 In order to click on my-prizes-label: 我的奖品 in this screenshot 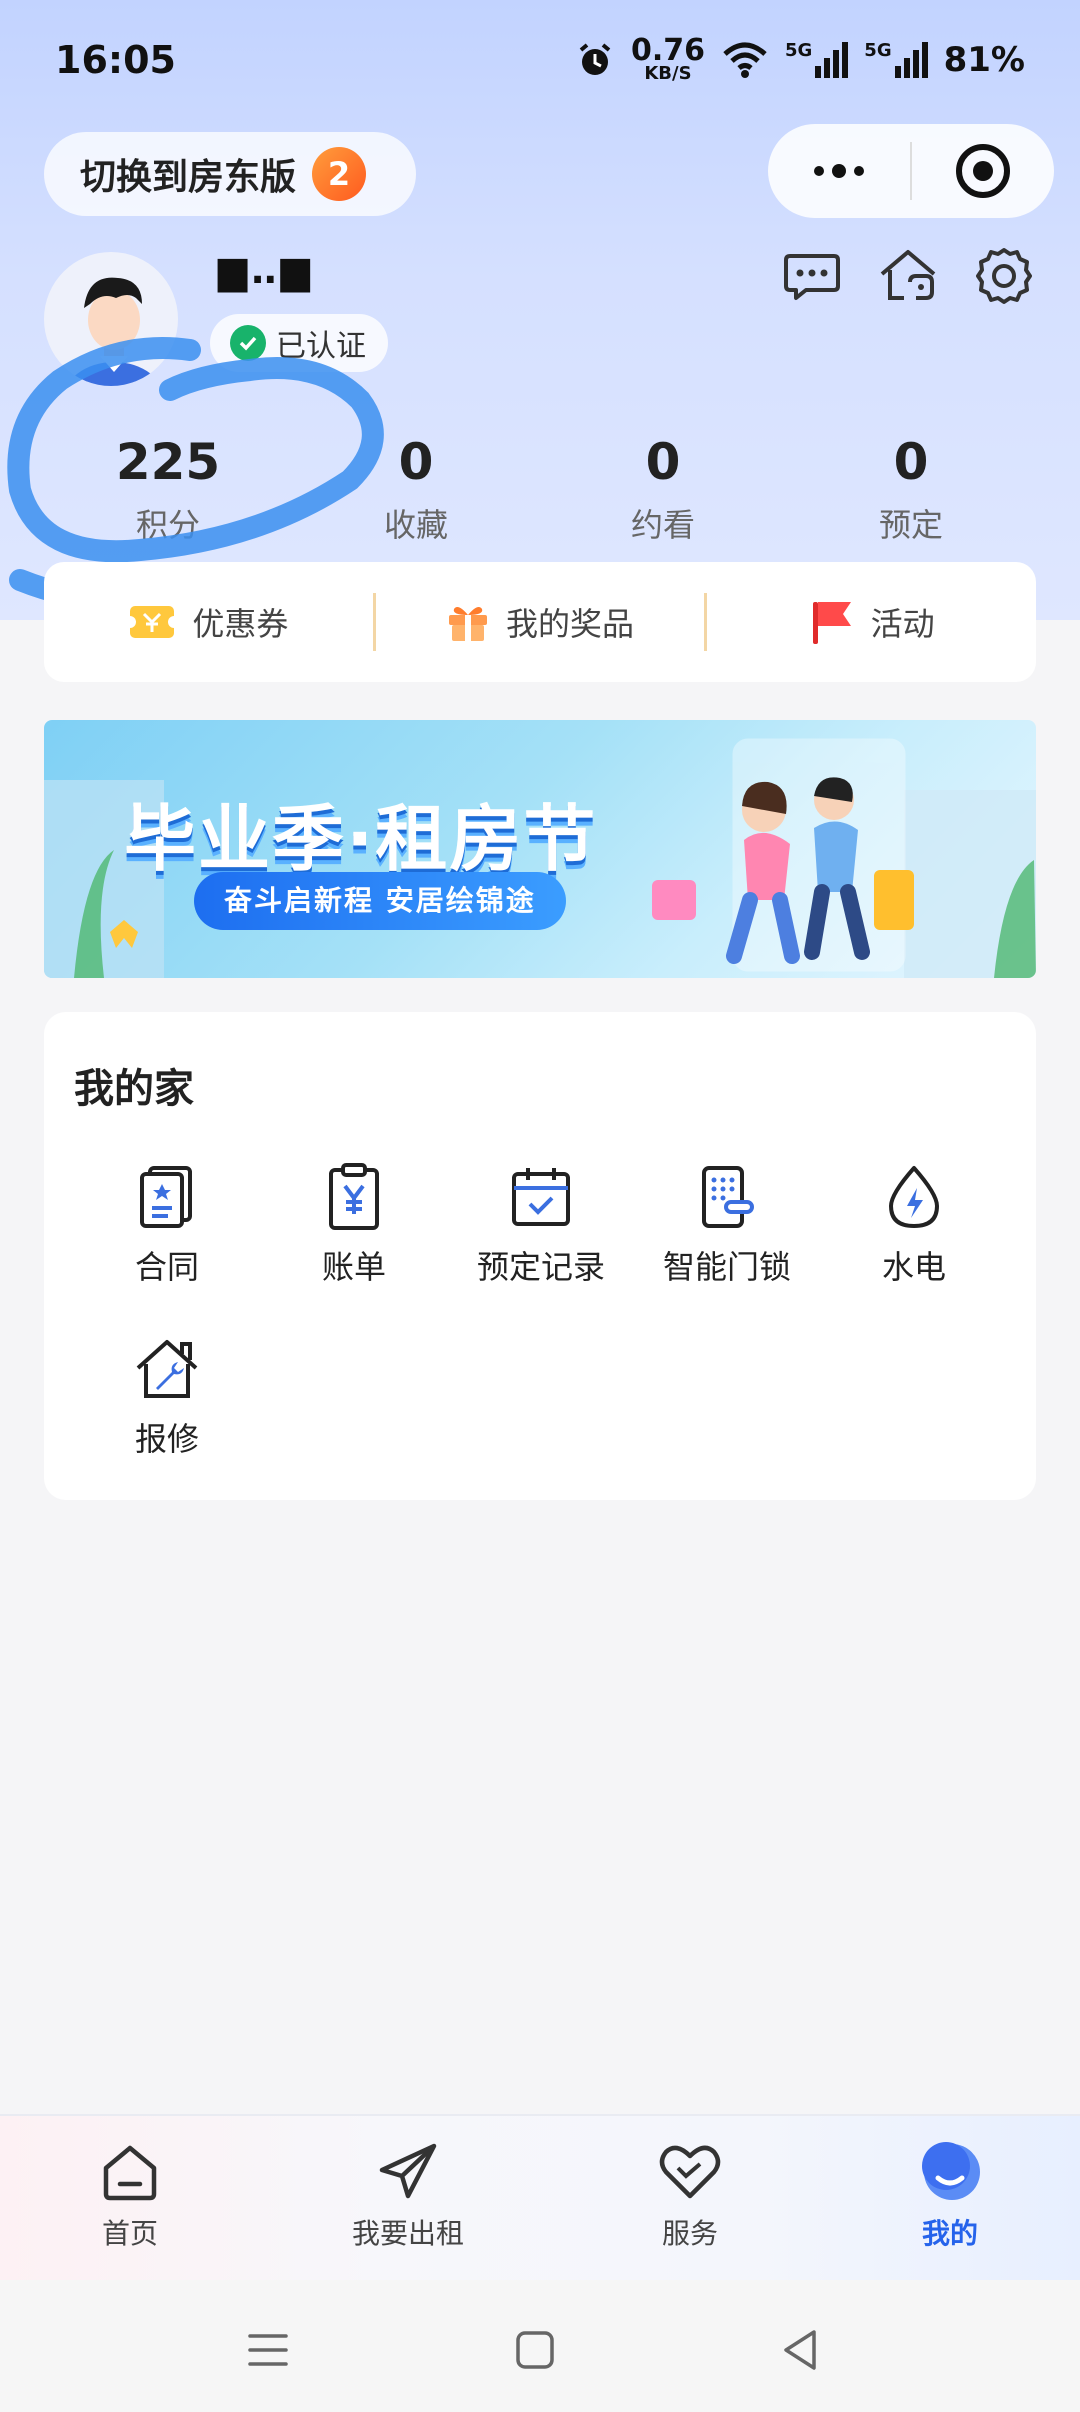, I will do `click(570, 624)`.